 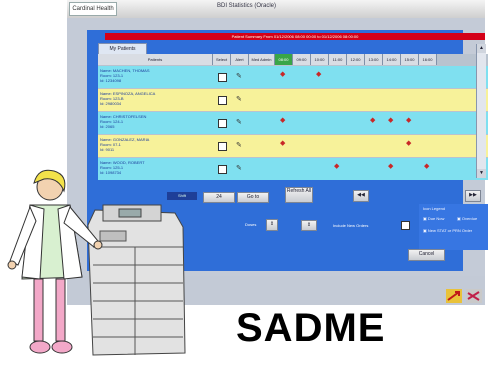 I want to click on legend-title: Icon Legend, so click(x=434, y=208).